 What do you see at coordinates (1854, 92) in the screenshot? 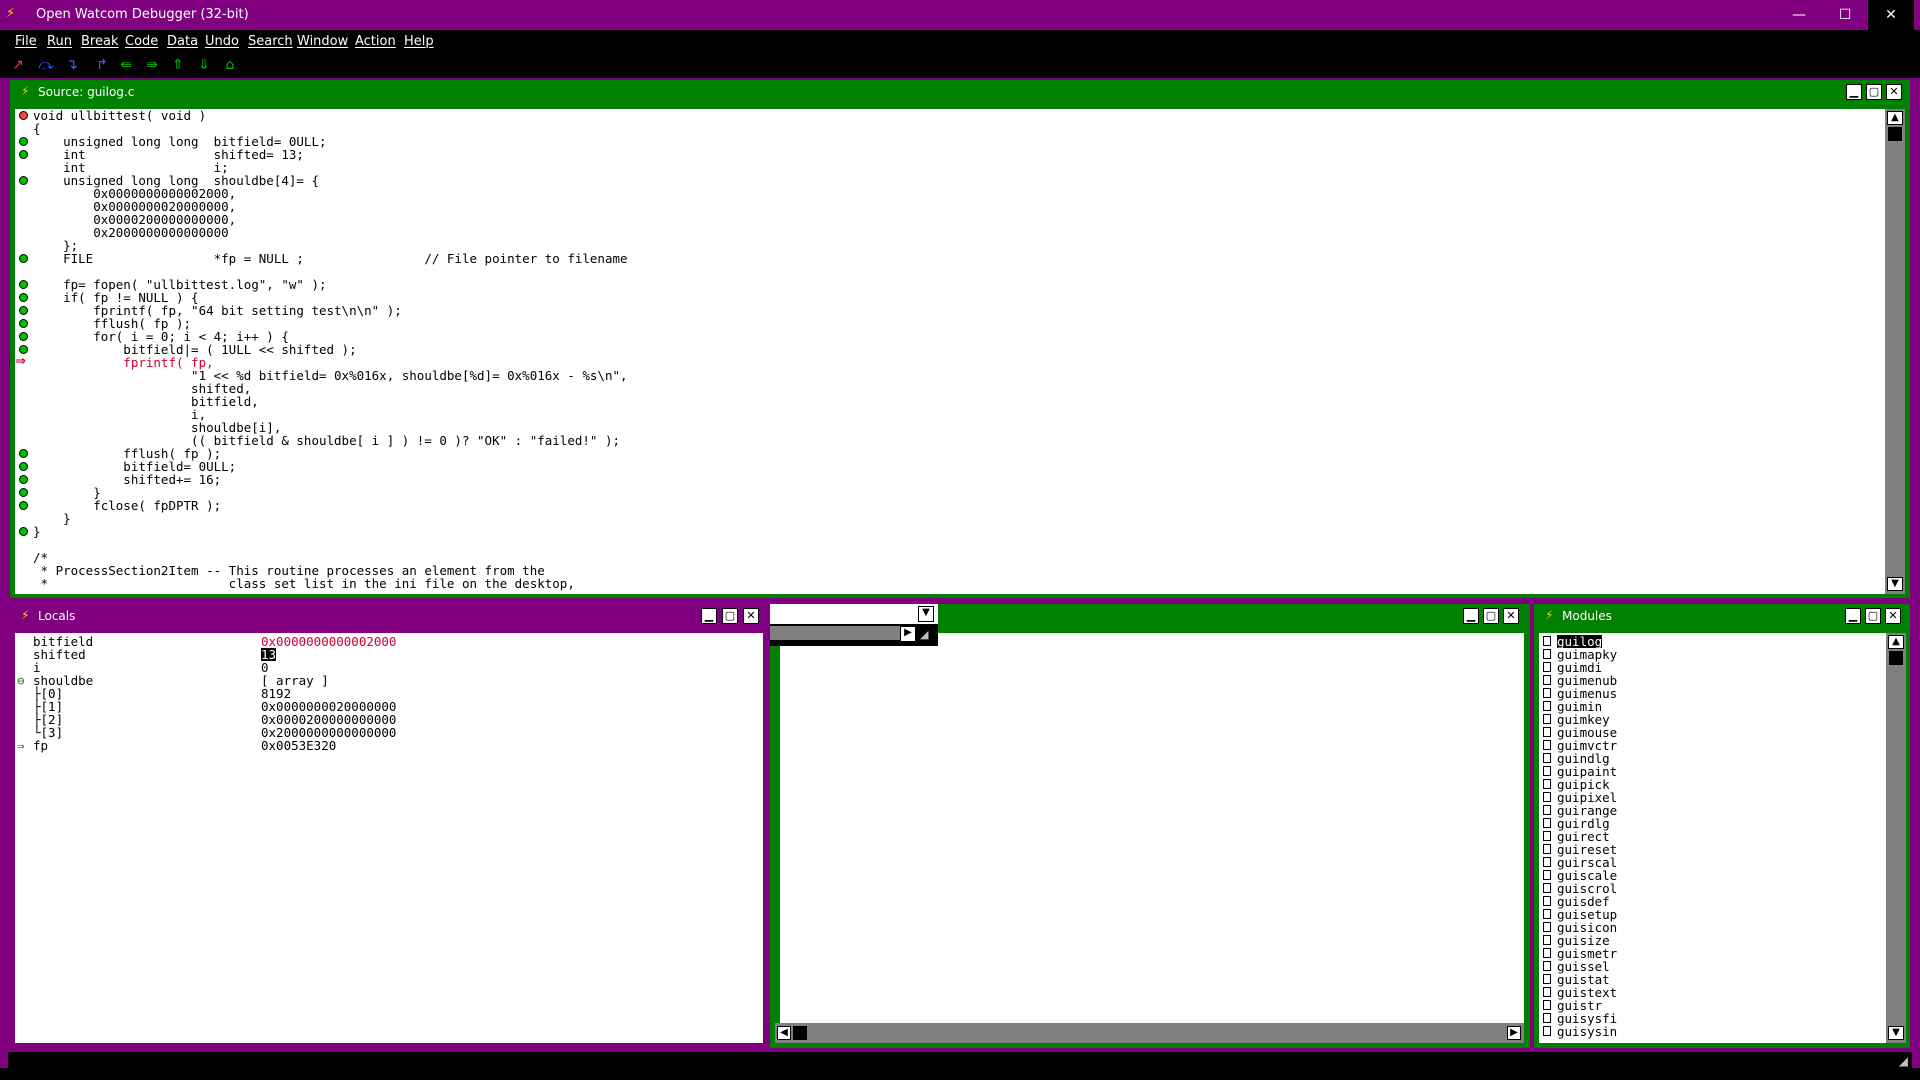
I see `source-minimize-button: ▁` at bounding box center [1854, 92].